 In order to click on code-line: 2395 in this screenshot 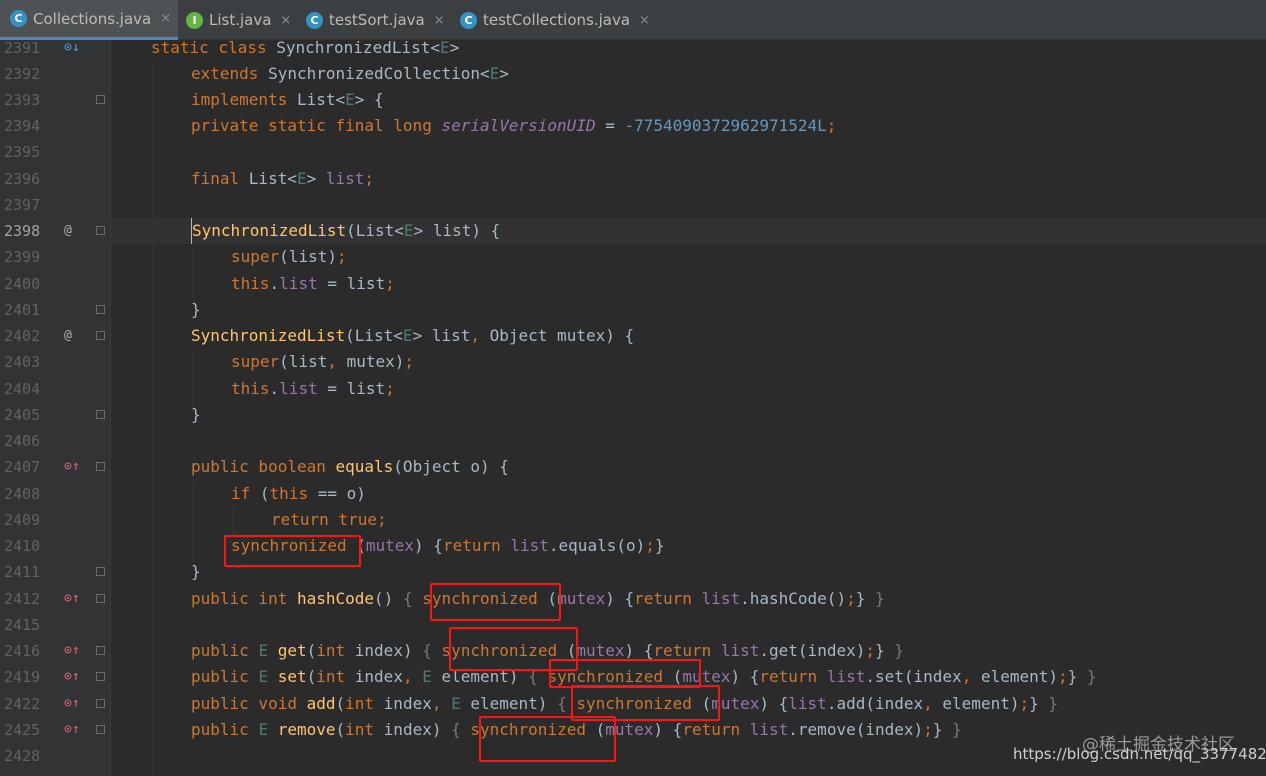, I will do `click(633, 152)`.